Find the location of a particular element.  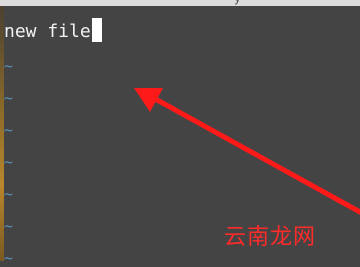

editor-line-1: new file is located at coordinates (53, 32).